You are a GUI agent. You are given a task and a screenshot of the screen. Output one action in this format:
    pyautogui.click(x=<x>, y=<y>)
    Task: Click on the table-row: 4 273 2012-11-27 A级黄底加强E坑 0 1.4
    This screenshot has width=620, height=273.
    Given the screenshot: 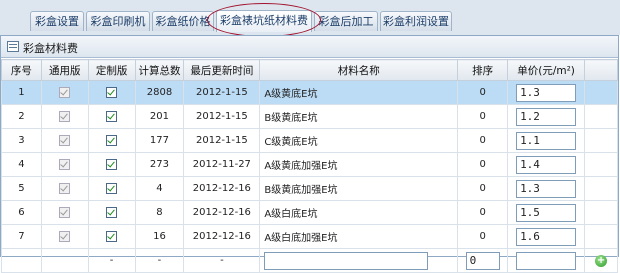 What is the action you would take?
    pyautogui.click(x=309, y=164)
    